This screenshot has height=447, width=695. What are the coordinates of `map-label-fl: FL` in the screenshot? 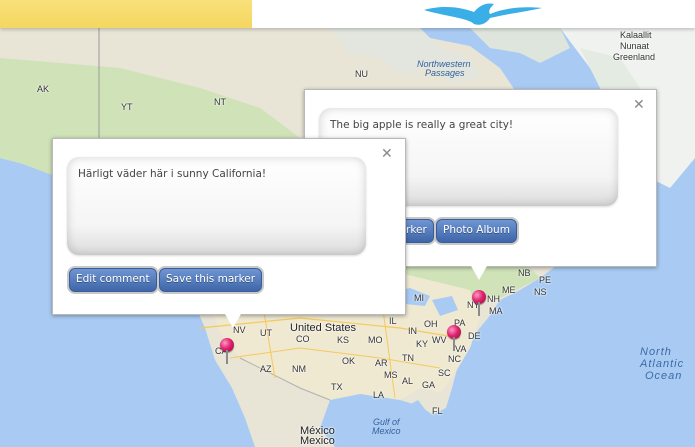 It's located at (437, 411).